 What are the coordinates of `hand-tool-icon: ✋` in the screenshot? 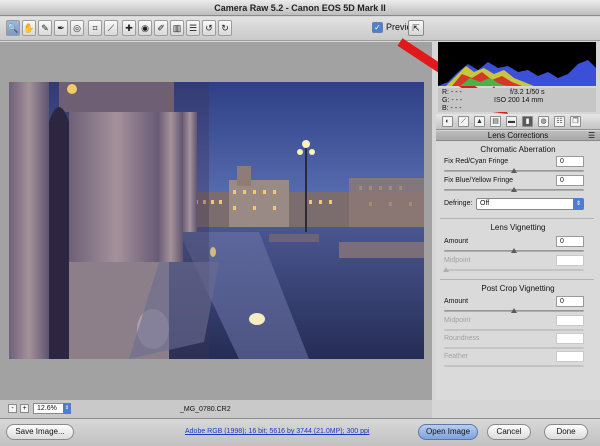 It's located at (29, 28).